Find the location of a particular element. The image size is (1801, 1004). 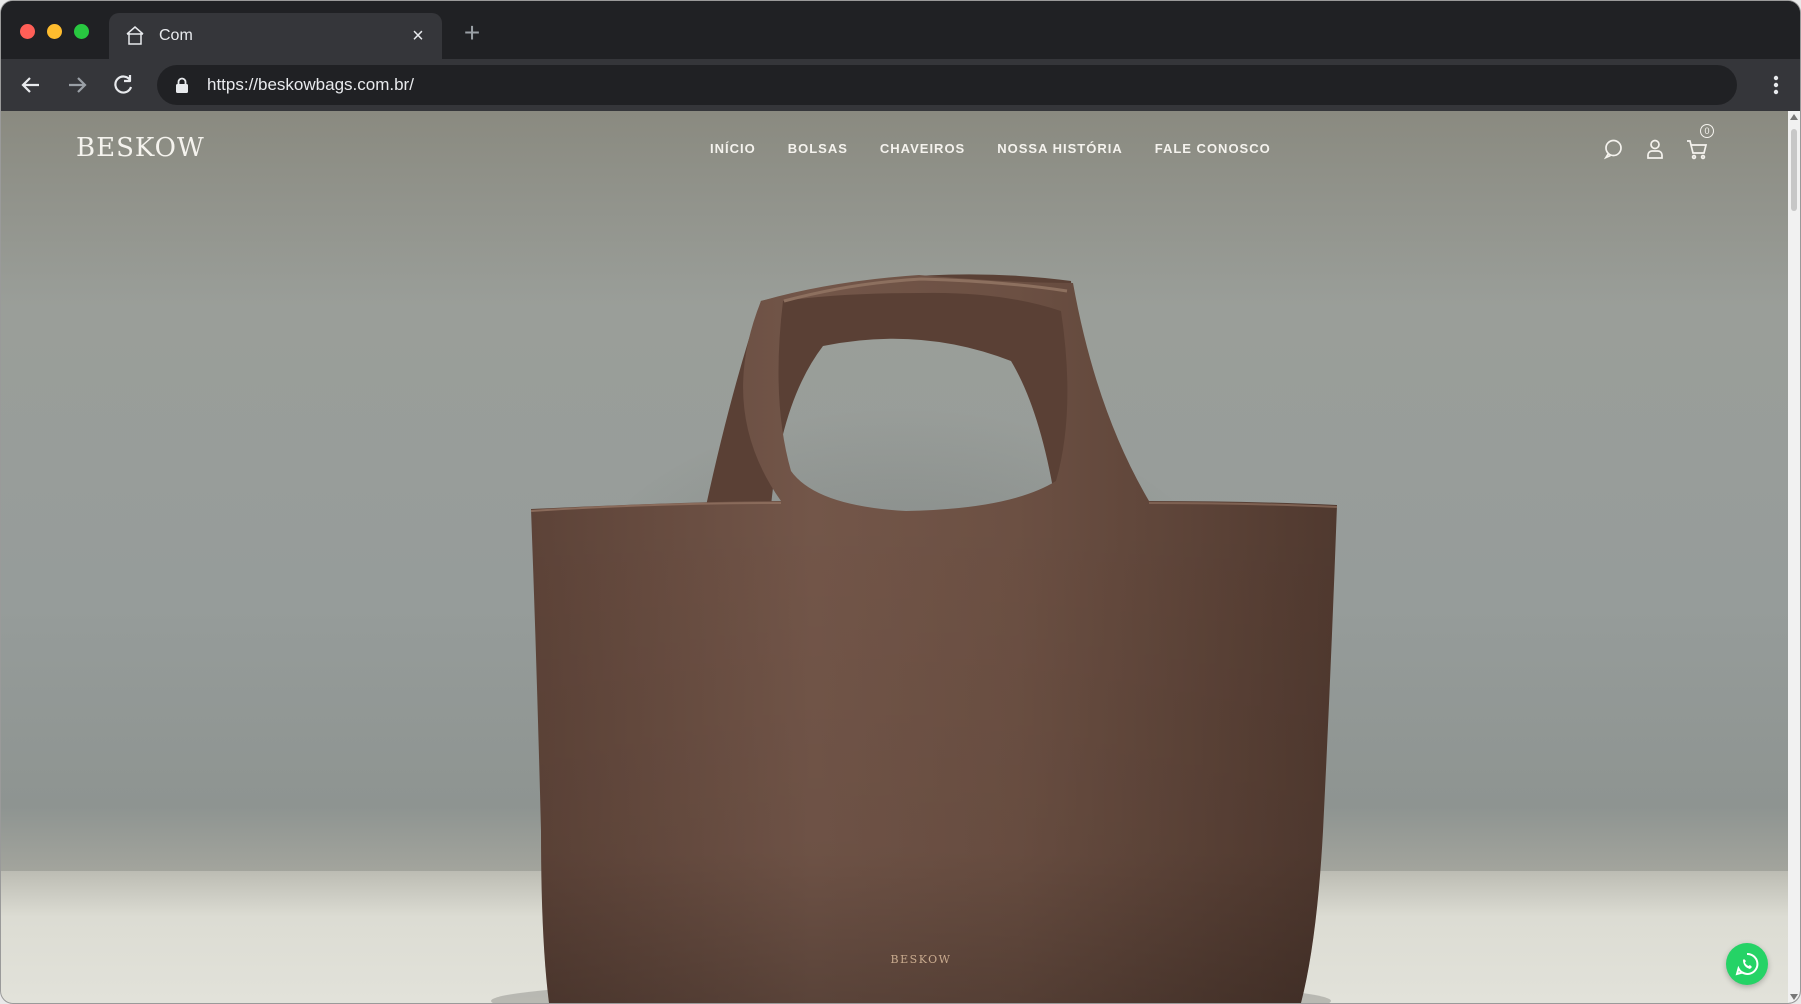

site-logo: BESKOW is located at coordinates (140, 148).